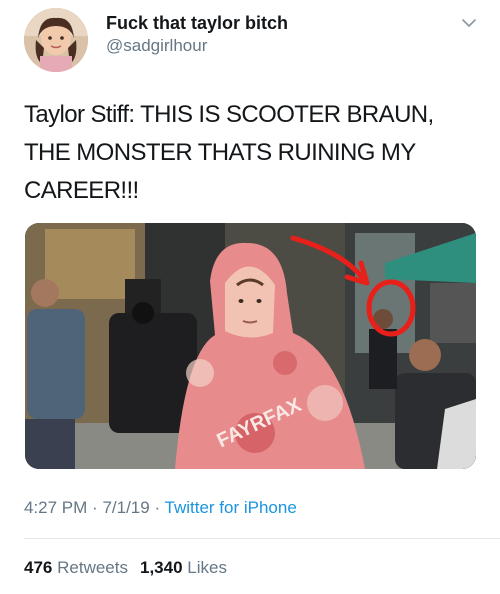 The height and width of the screenshot is (594, 500). Describe the element at coordinates (92, 567) in the screenshot. I see `retweets-label: Retweets` at that location.